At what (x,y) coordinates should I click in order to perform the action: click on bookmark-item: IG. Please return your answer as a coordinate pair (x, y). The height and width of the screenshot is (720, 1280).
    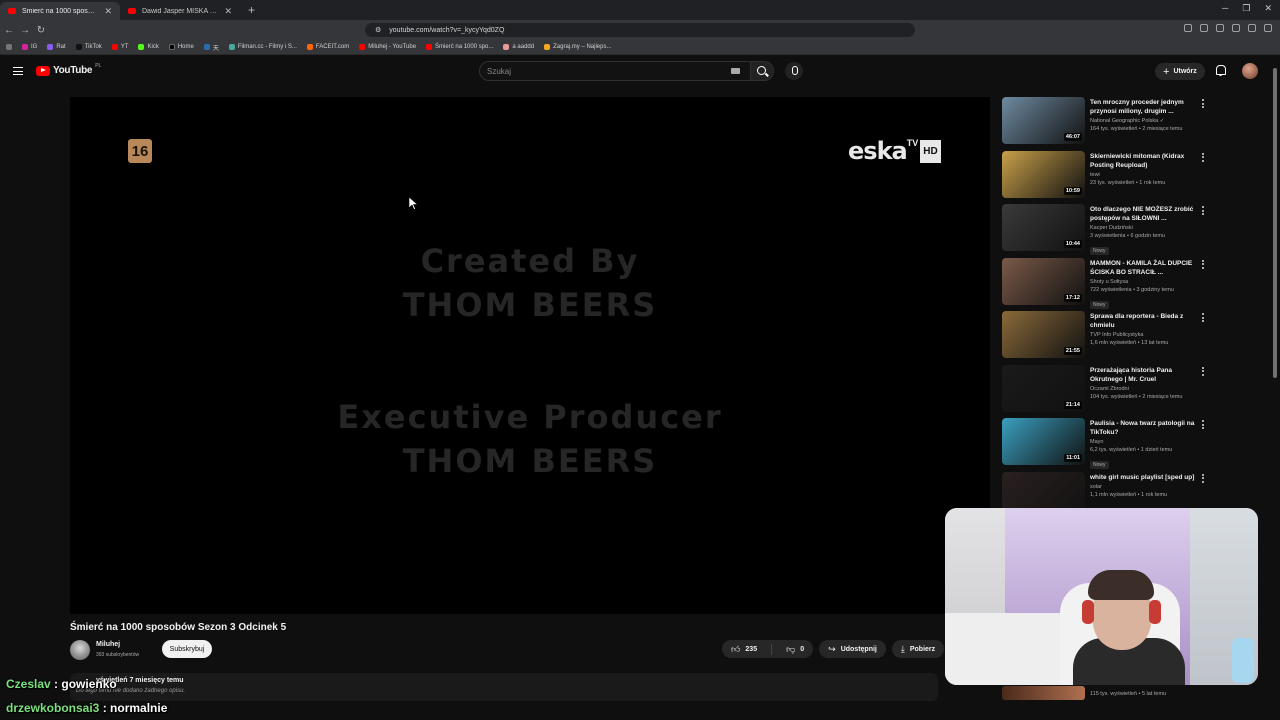
    Looking at the image, I should click on (29, 47).